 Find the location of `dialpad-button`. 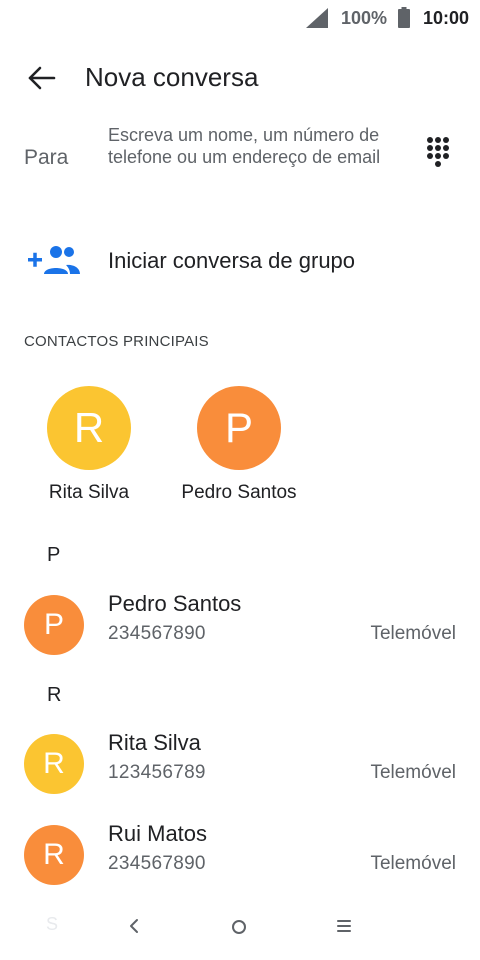

dialpad-button is located at coordinates (438, 154).